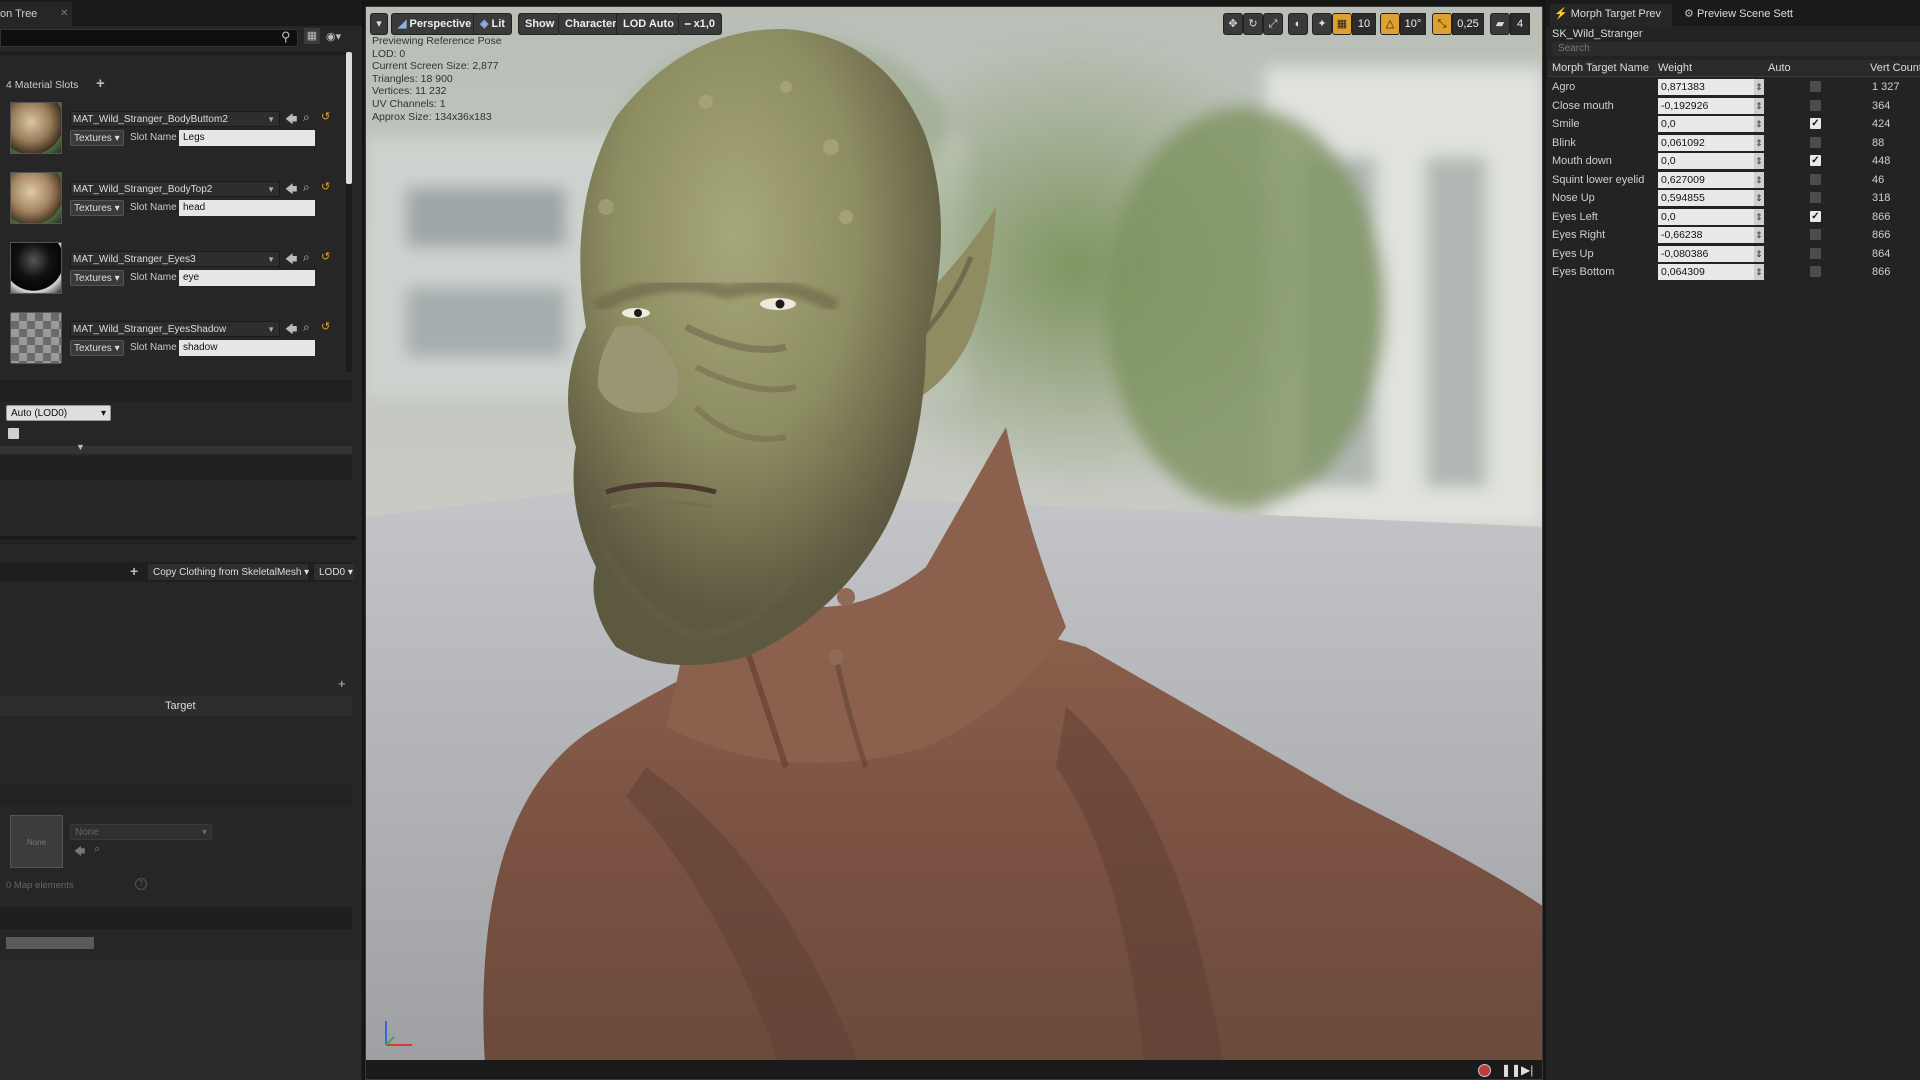  What do you see at coordinates (134, 571) in the screenshot?
I see `add-icon: +` at bounding box center [134, 571].